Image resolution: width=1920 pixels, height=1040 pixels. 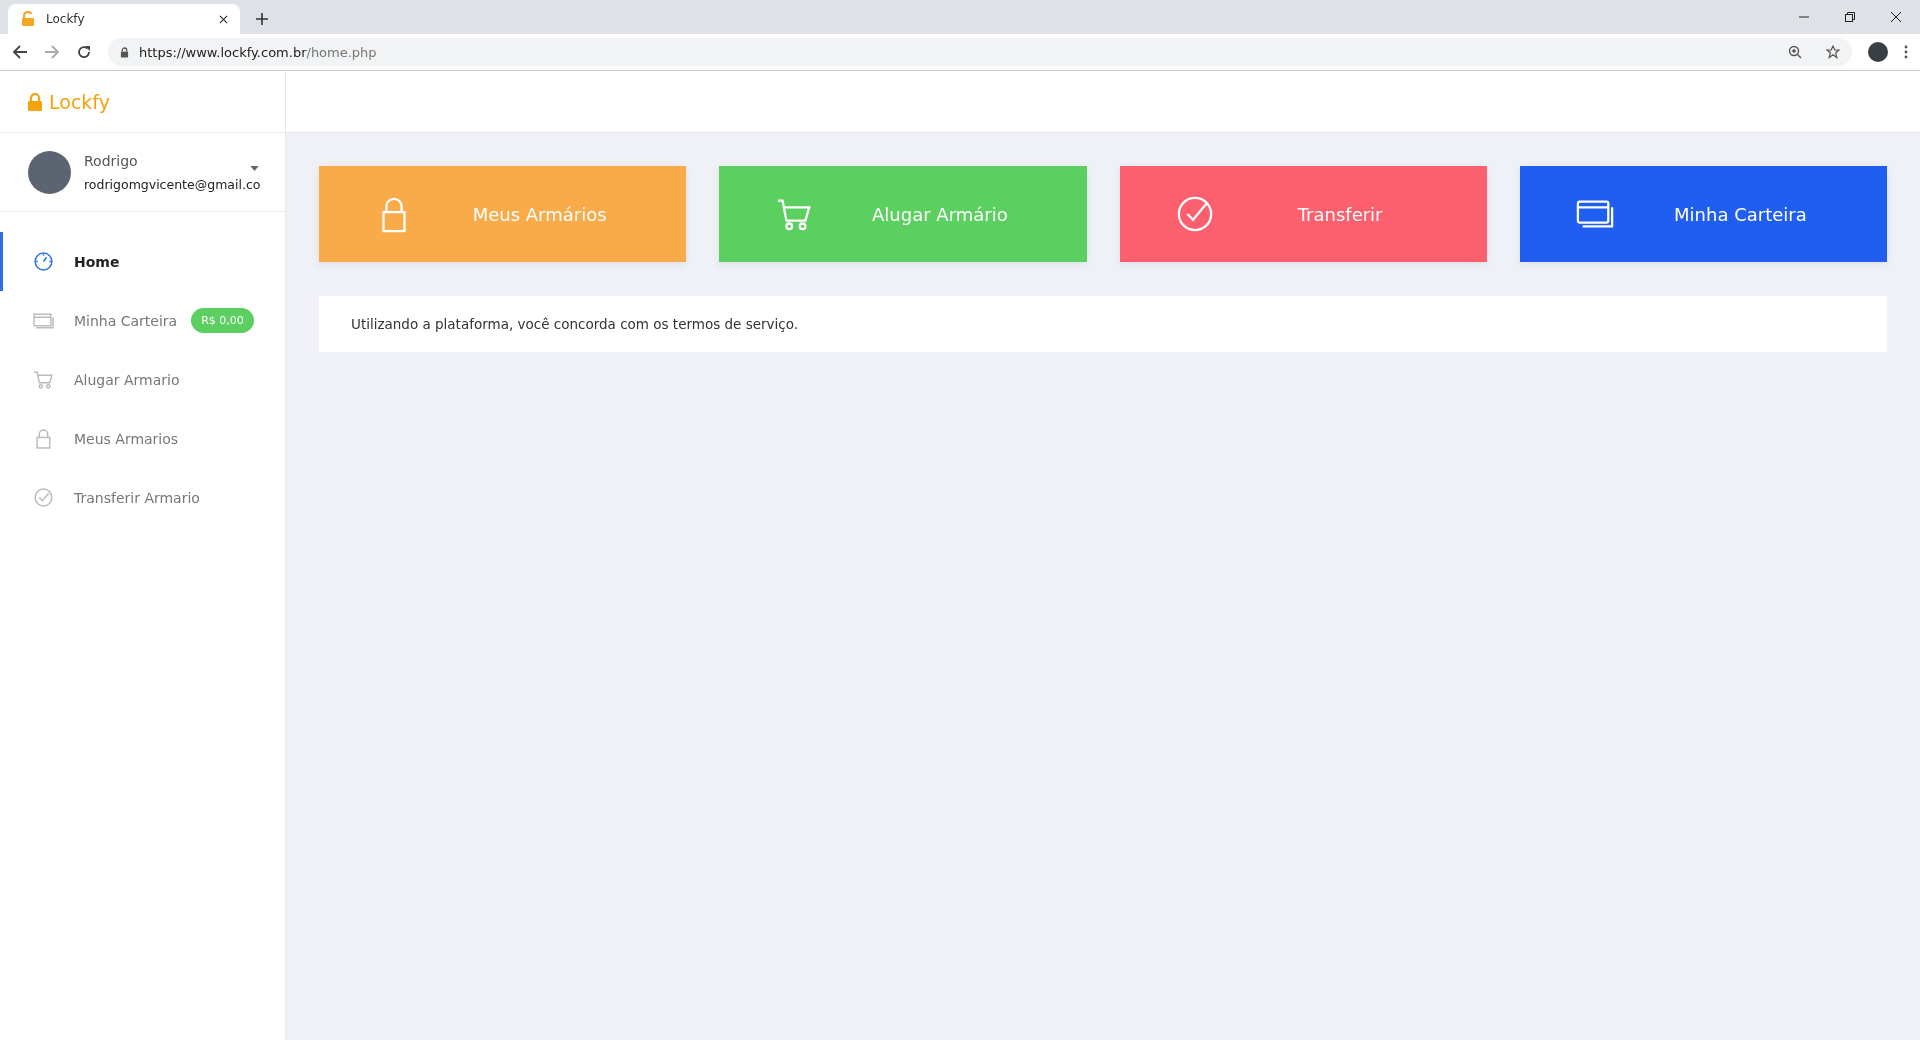 What do you see at coordinates (142, 379) in the screenshot?
I see `sidebar-item: Alugar Armario` at bounding box center [142, 379].